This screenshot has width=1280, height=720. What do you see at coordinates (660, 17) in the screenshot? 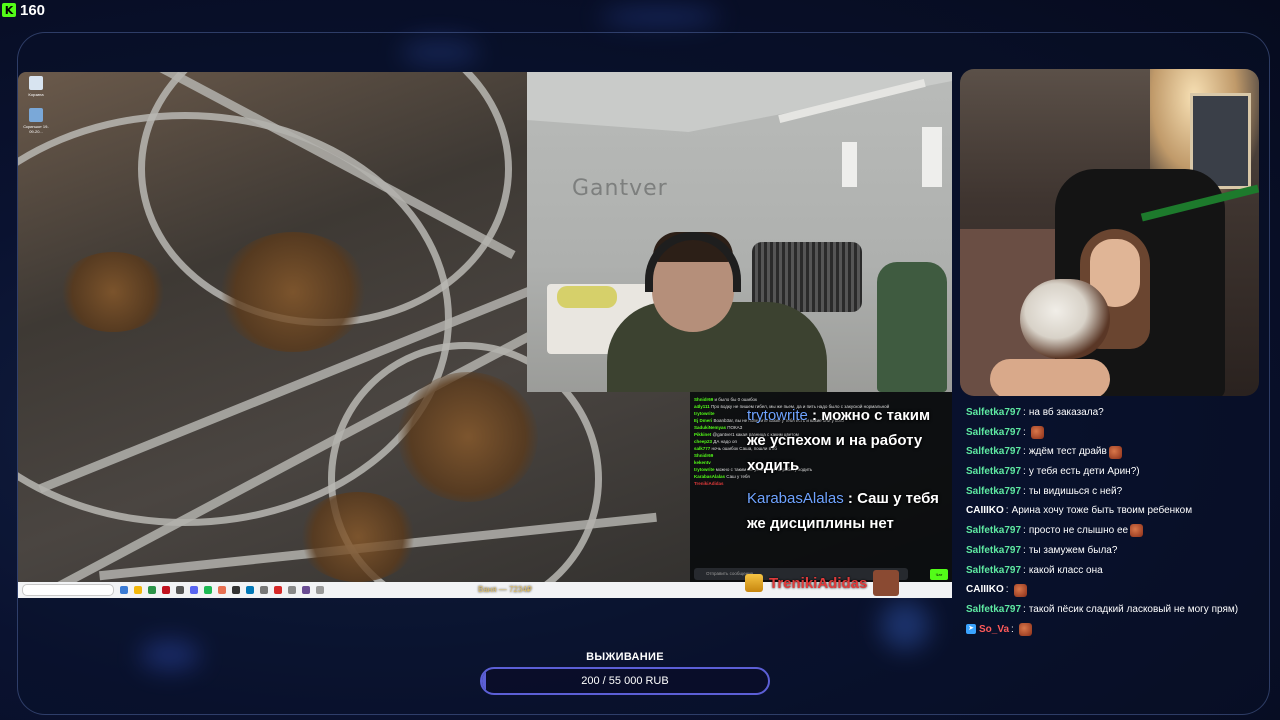
I see `background-glow` at bounding box center [660, 17].